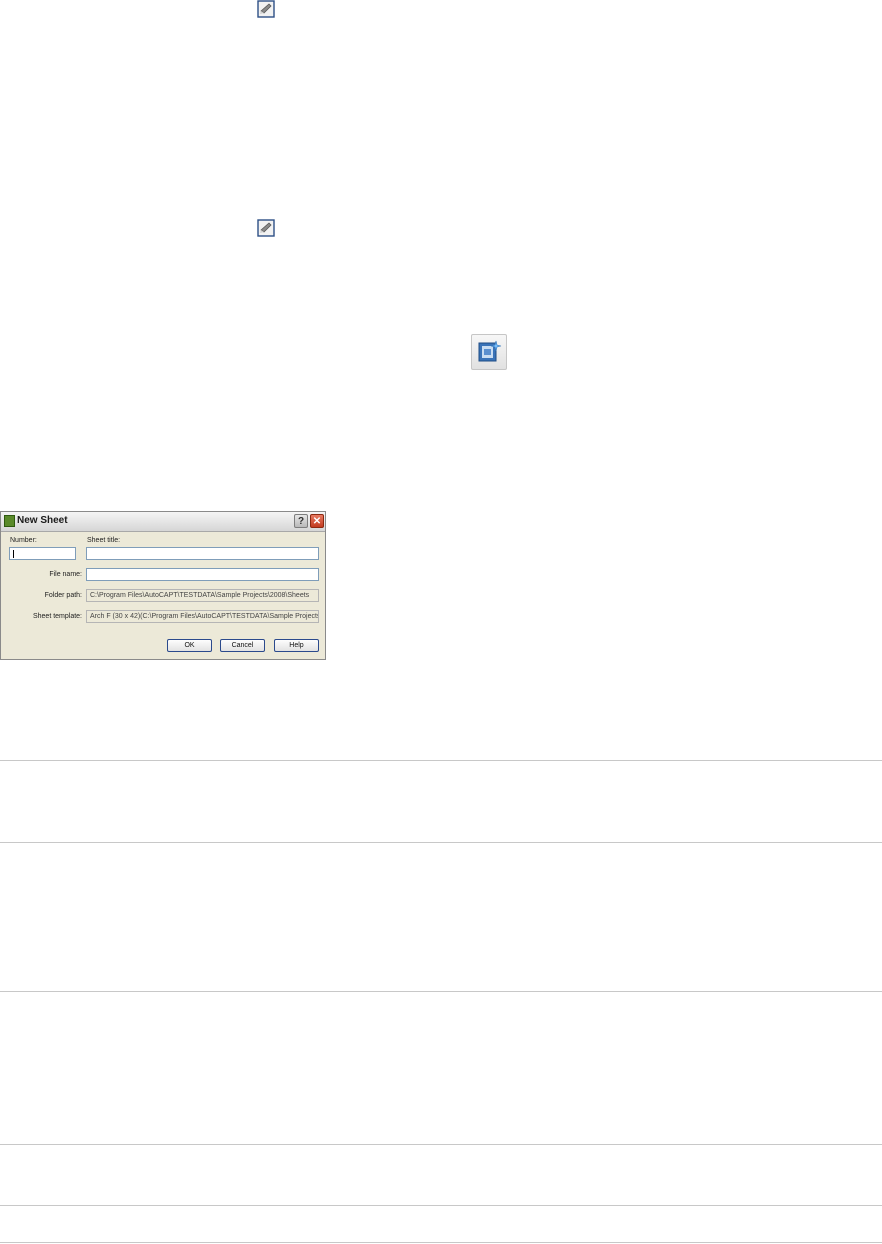 The image size is (882, 1244). What do you see at coordinates (23, 540) in the screenshot?
I see `number-label: Number:` at bounding box center [23, 540].